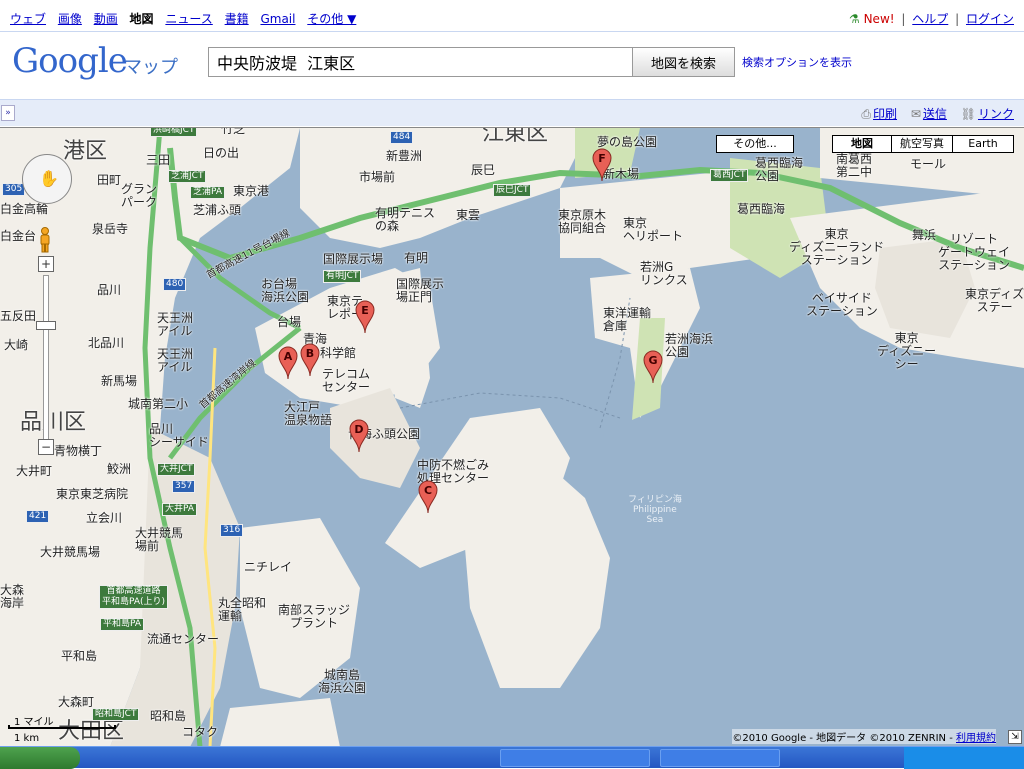 This screenshot has width=1024, height=769. Describe the element at coordinates (46, 447) in the screenshot. I see `zoom-out-button: −` at that location.